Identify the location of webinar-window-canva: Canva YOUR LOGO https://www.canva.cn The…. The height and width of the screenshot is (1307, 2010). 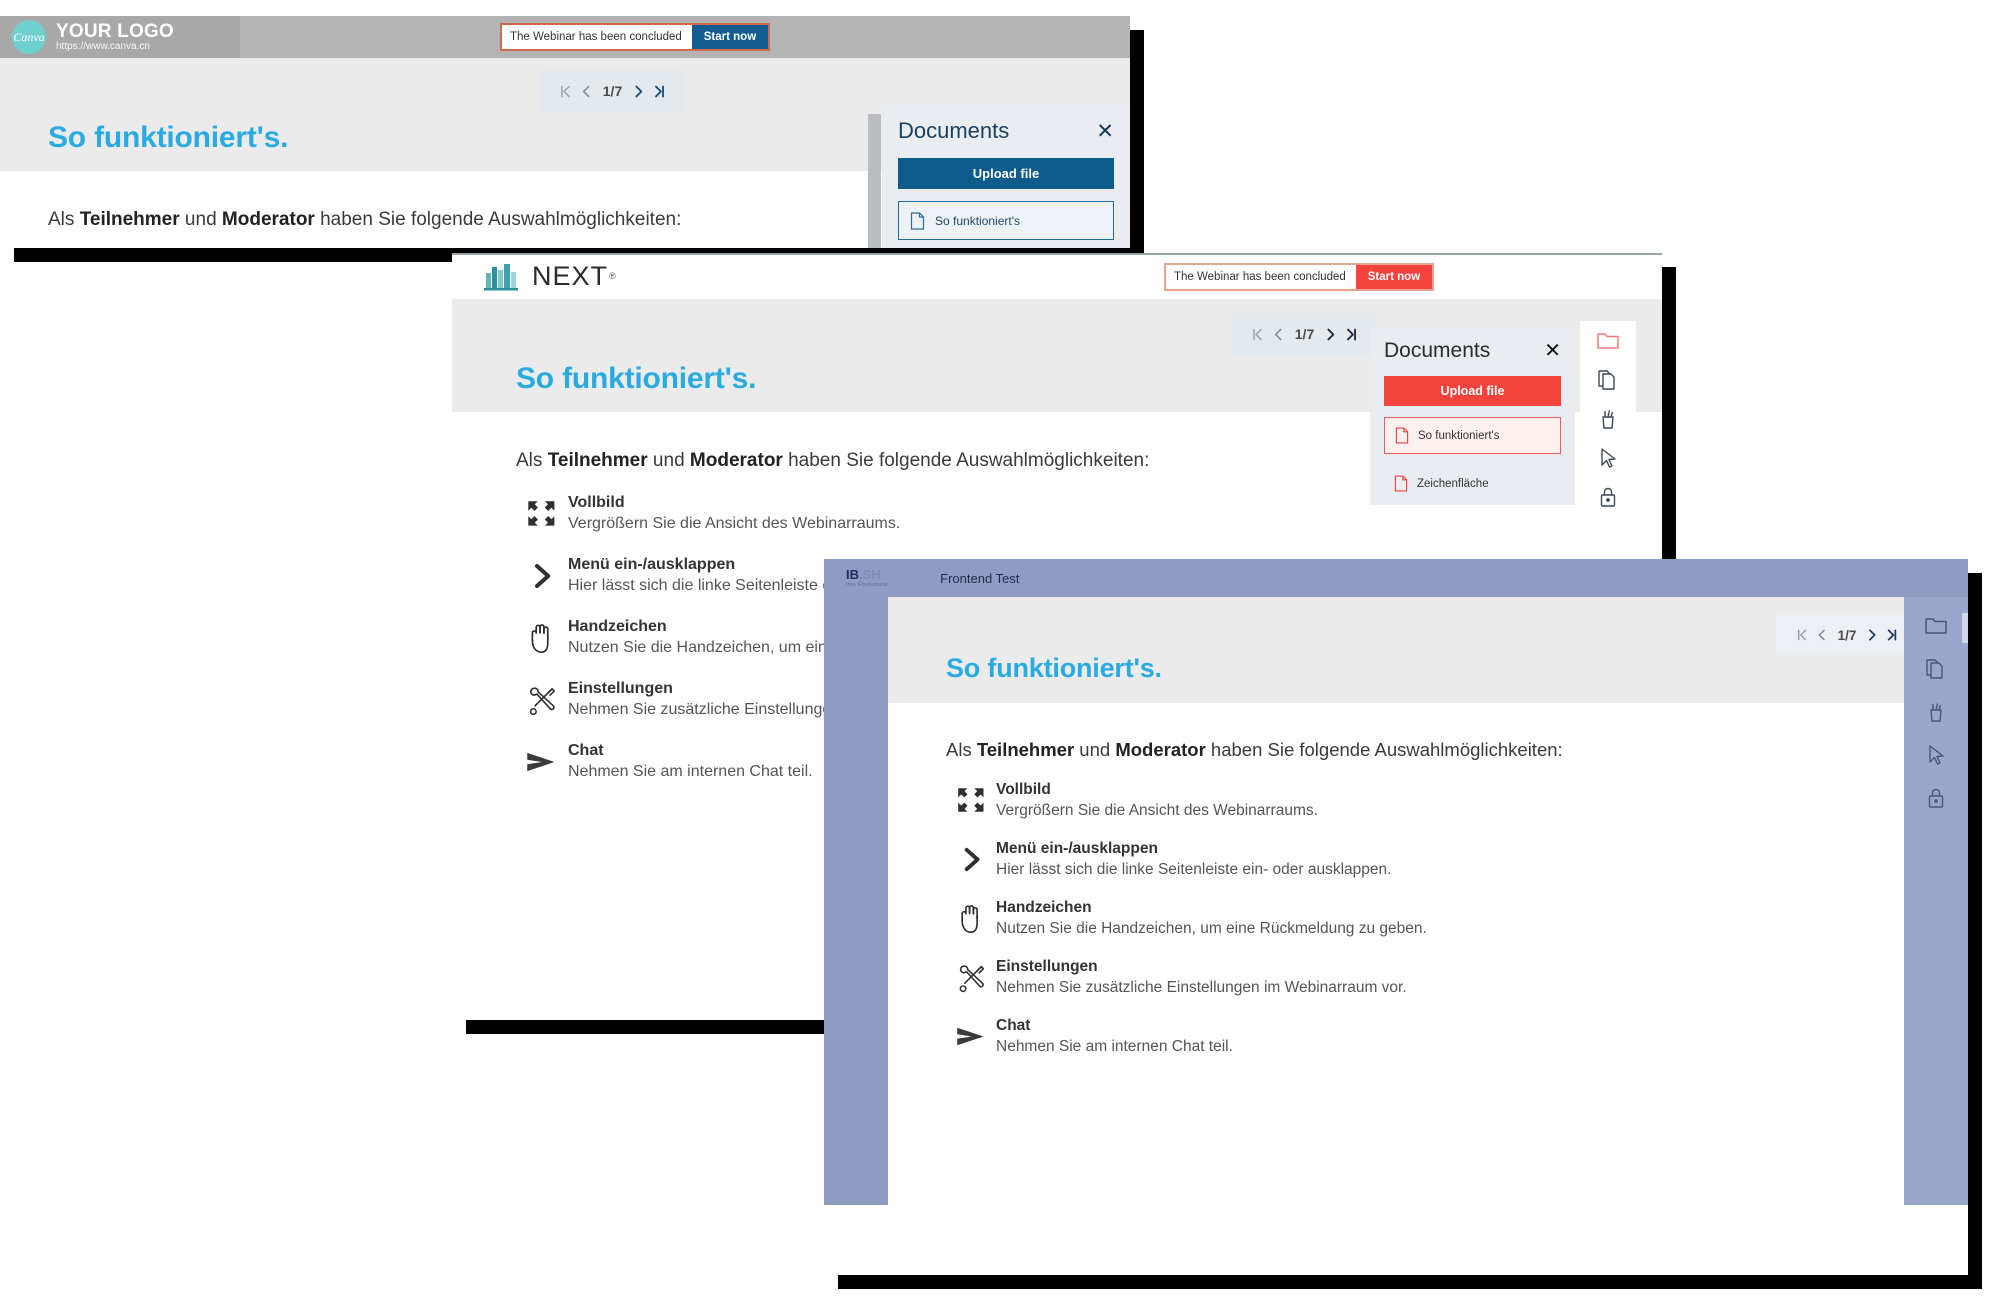
(565, 132).